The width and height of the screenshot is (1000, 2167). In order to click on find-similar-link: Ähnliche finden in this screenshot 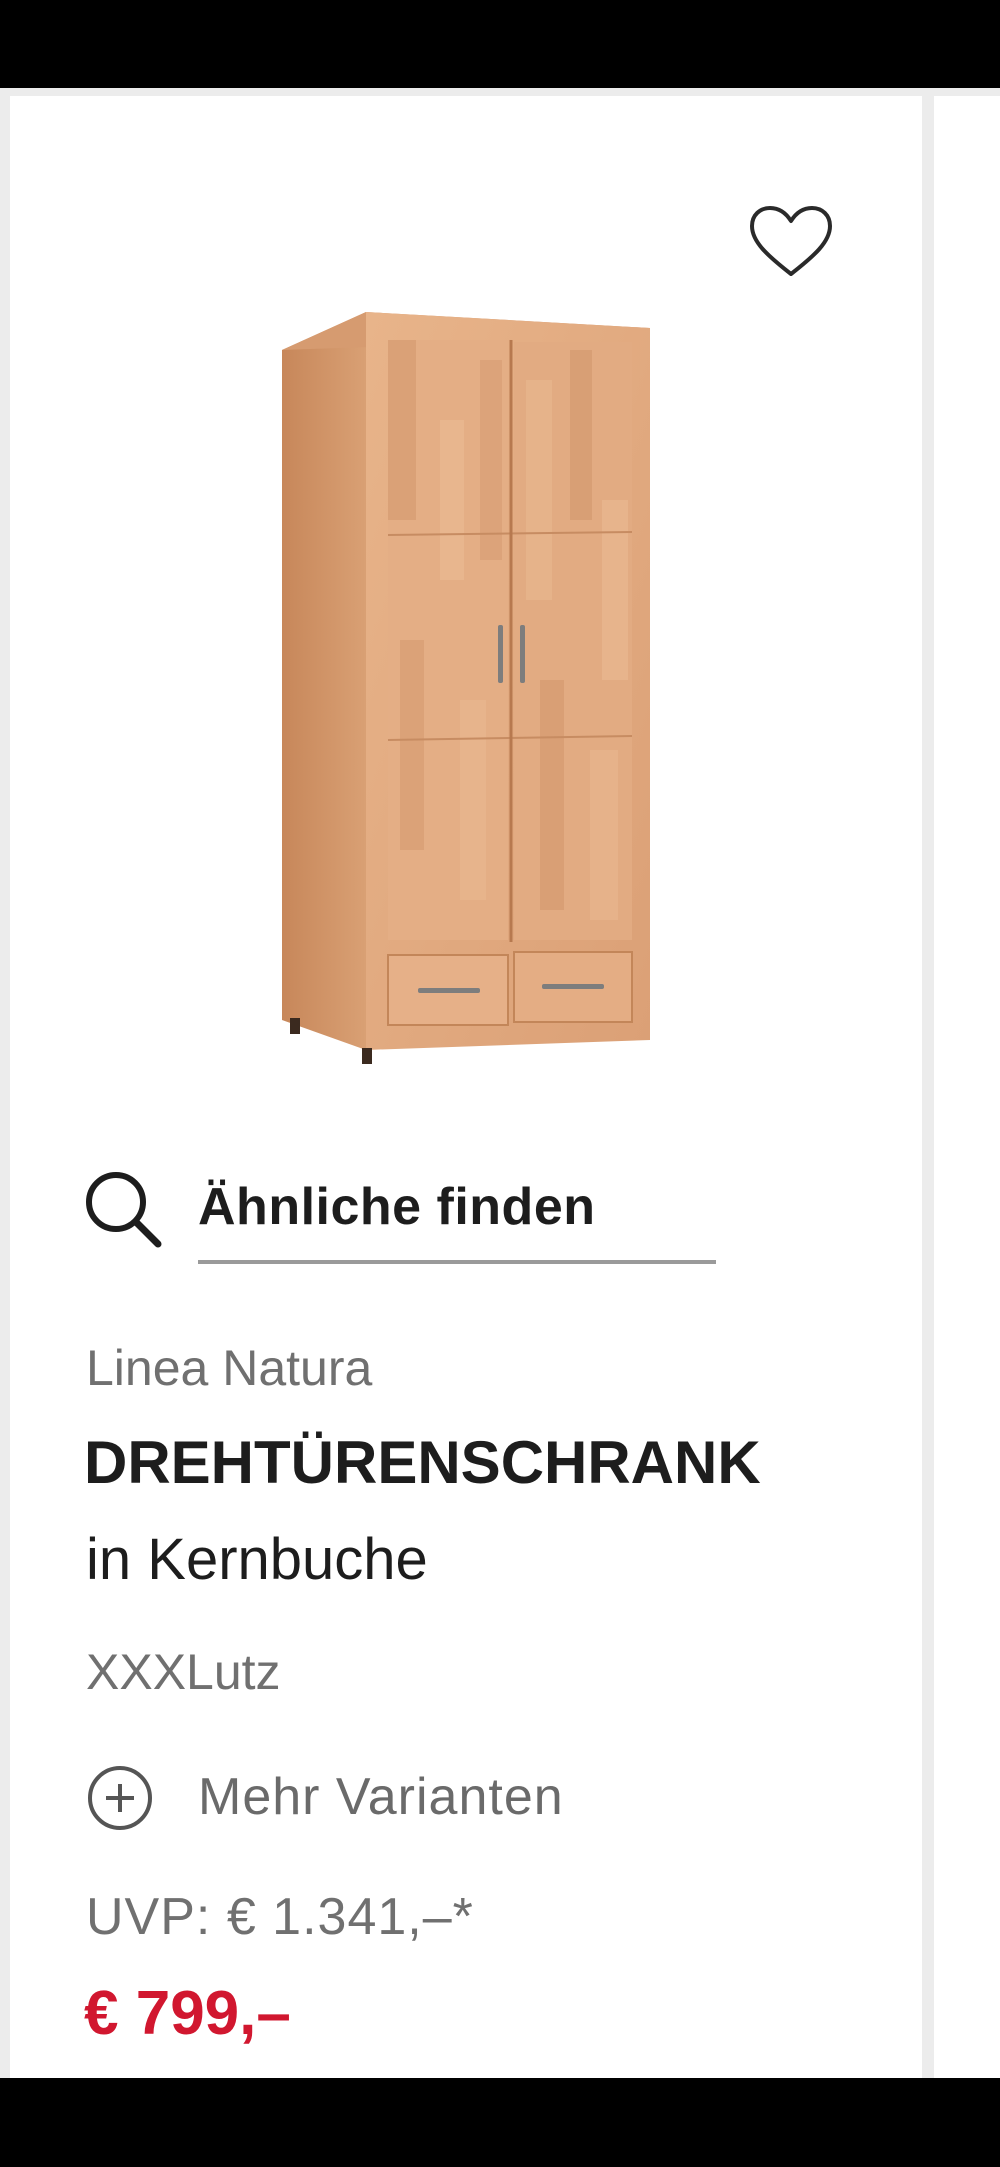, I will do `click(399, 1218)`.